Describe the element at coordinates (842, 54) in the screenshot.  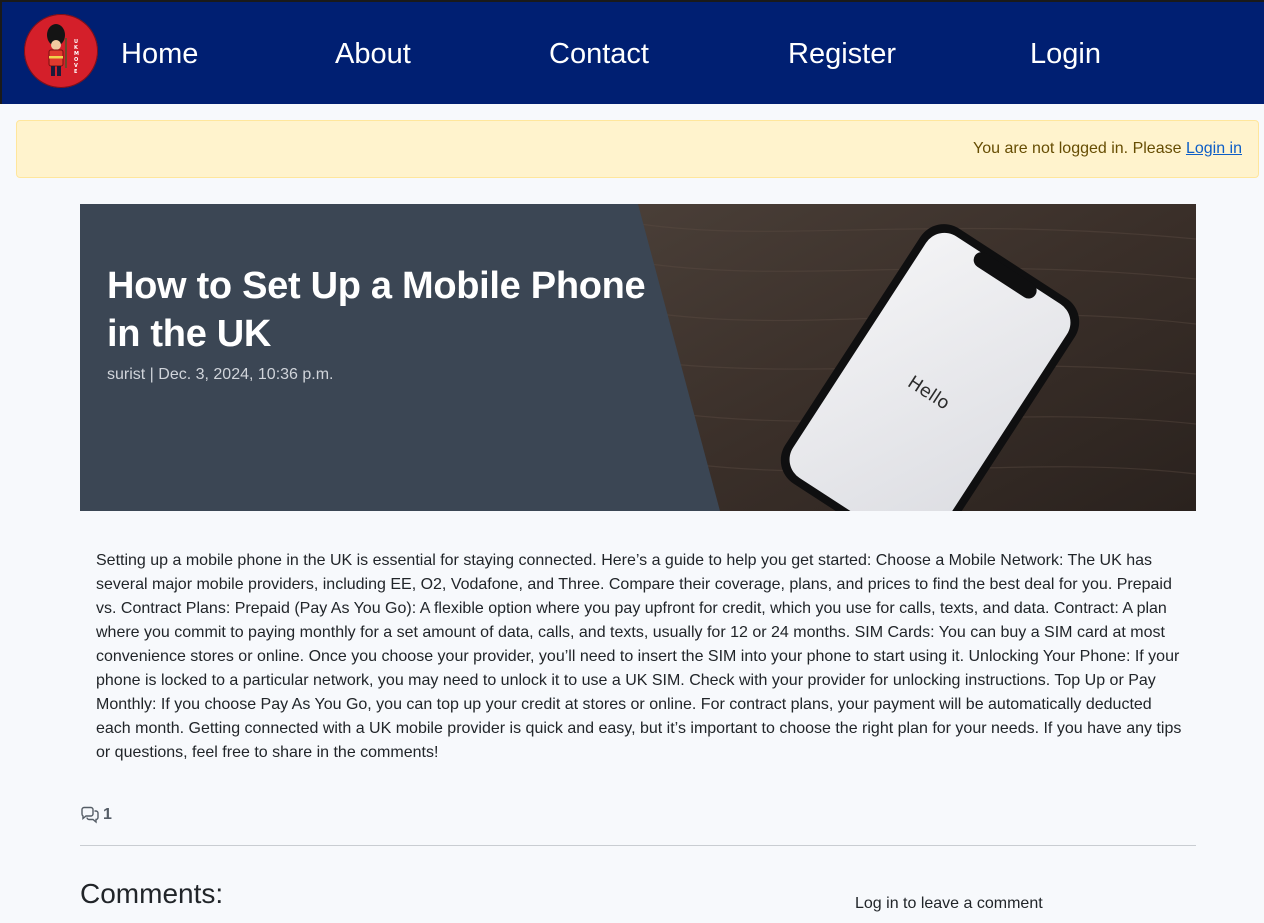
I see `nav-register: Register` at that location.